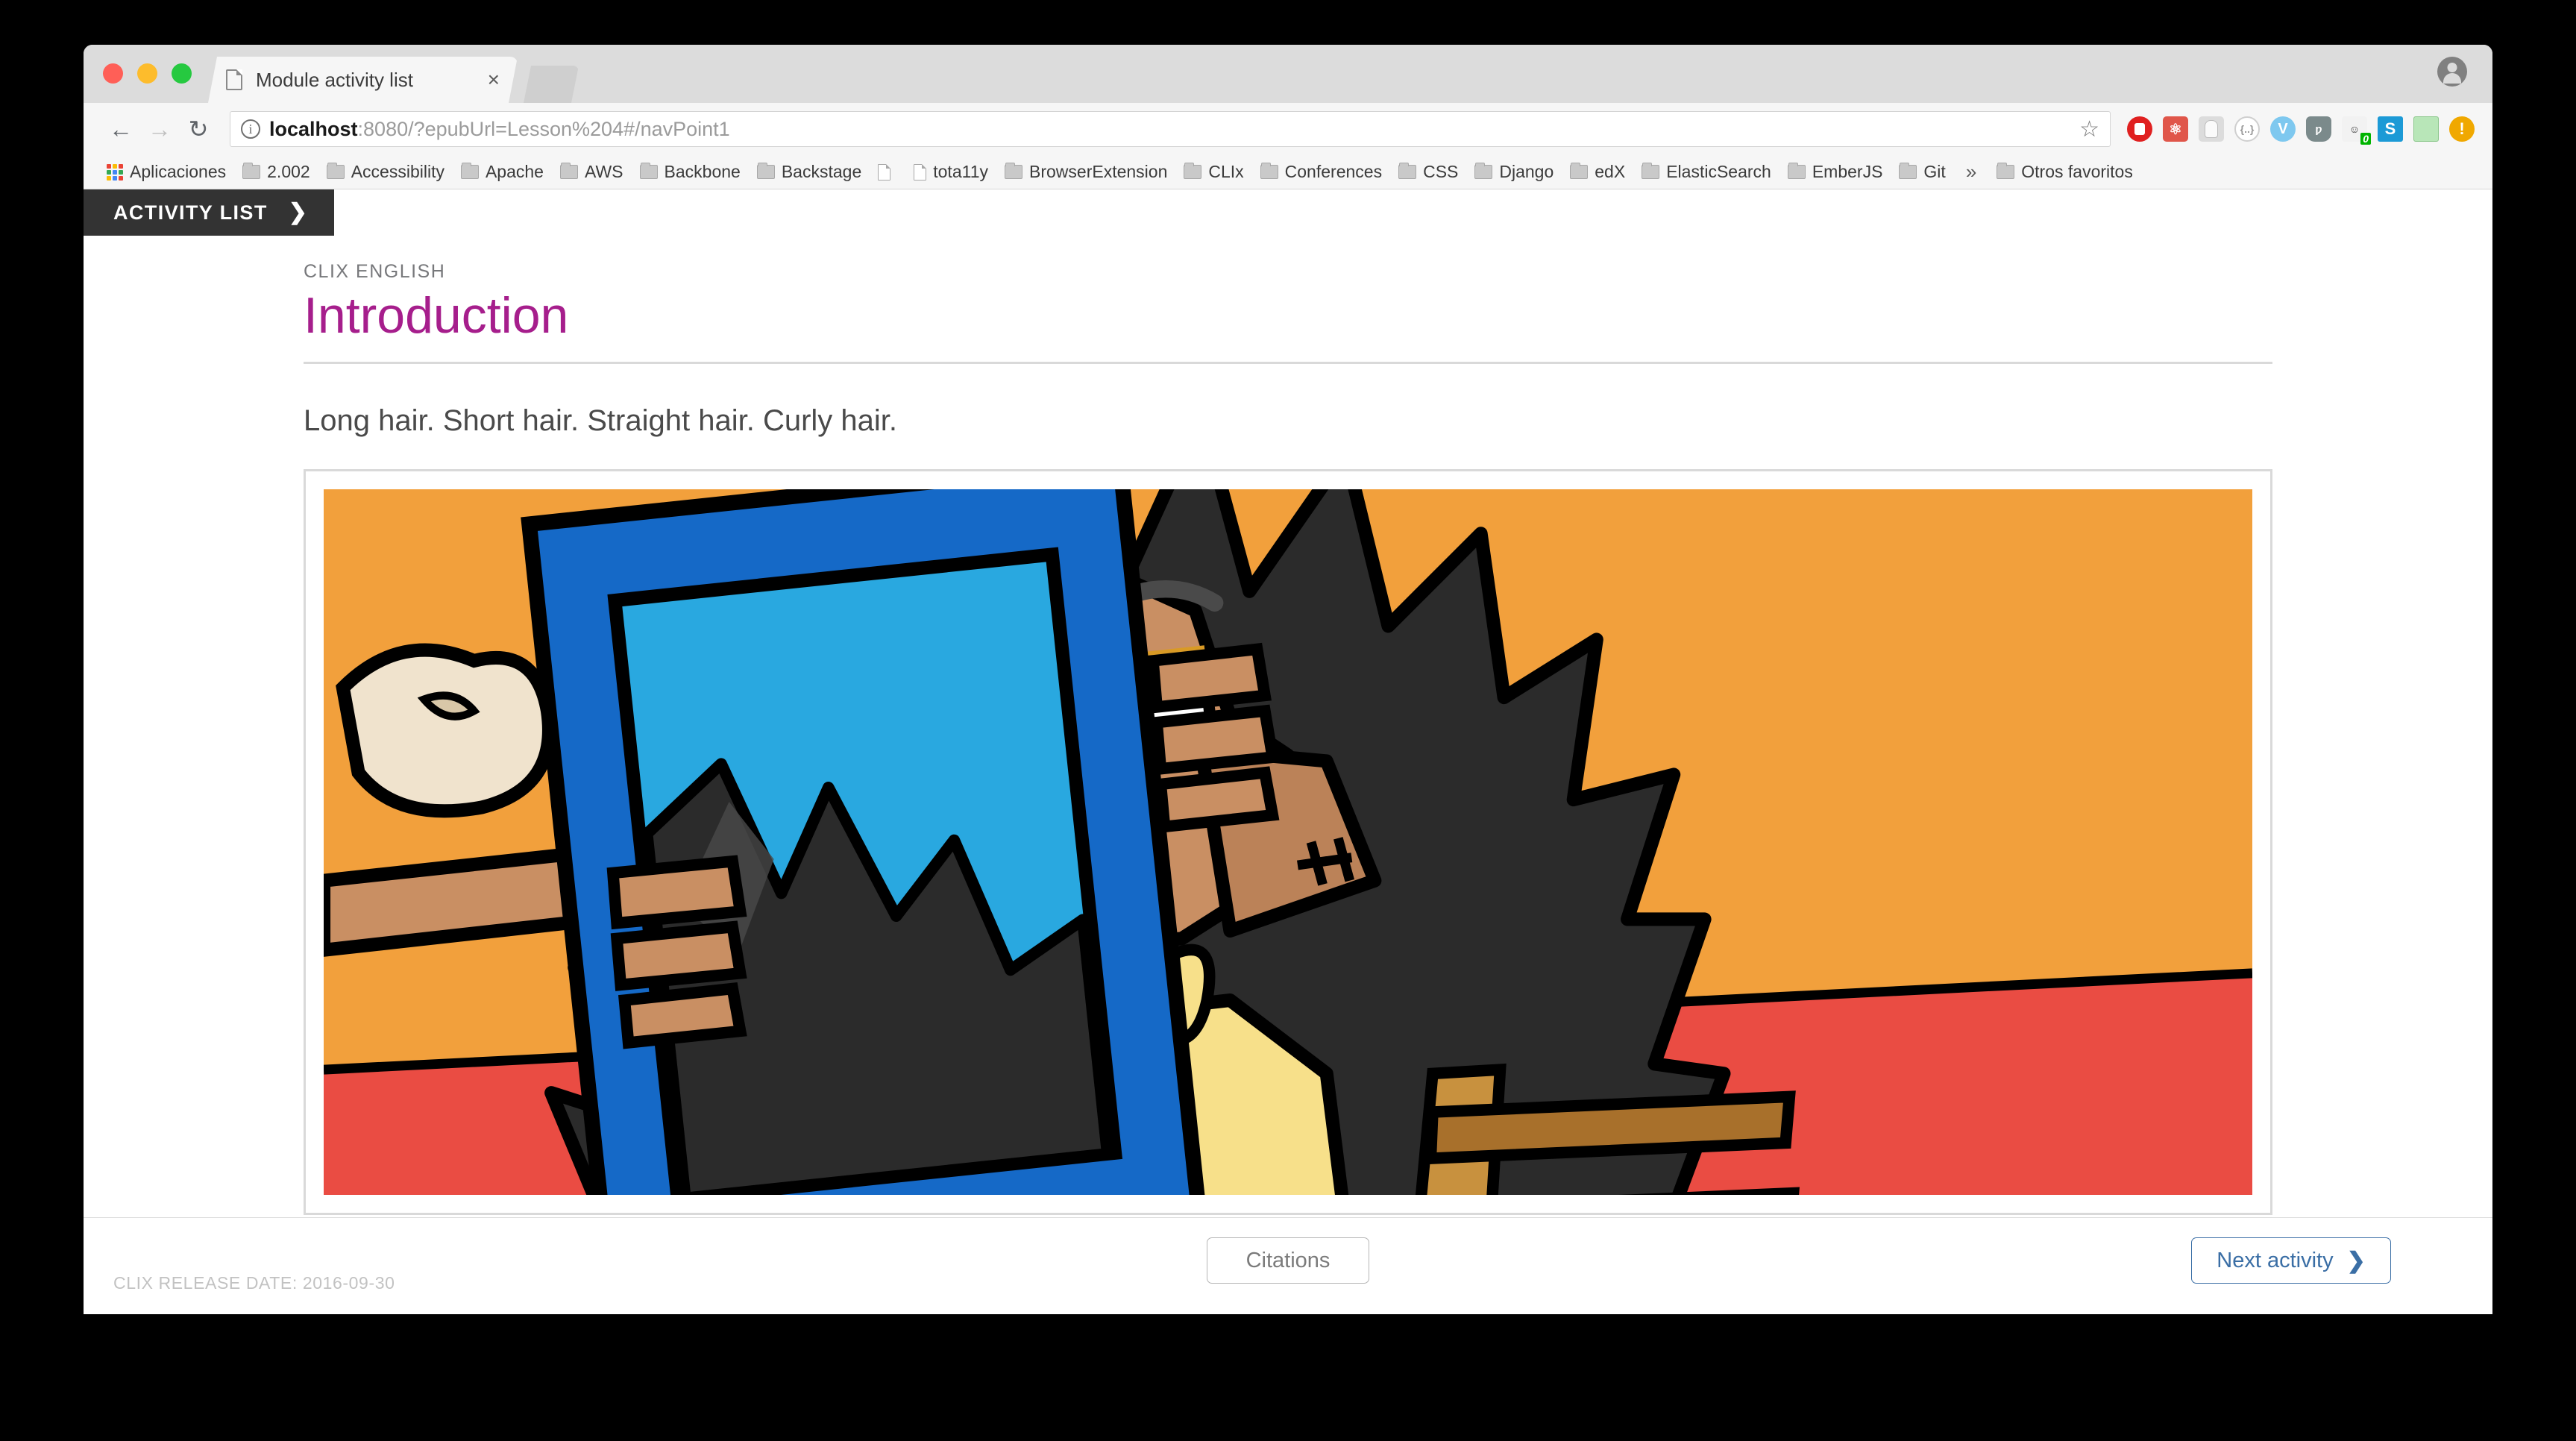 The width and height of the screenshot is (2576, 1441). Describe the element at coordinates (515, 171) in the screenshot. I see `bookmark-label: Apache` at that location.